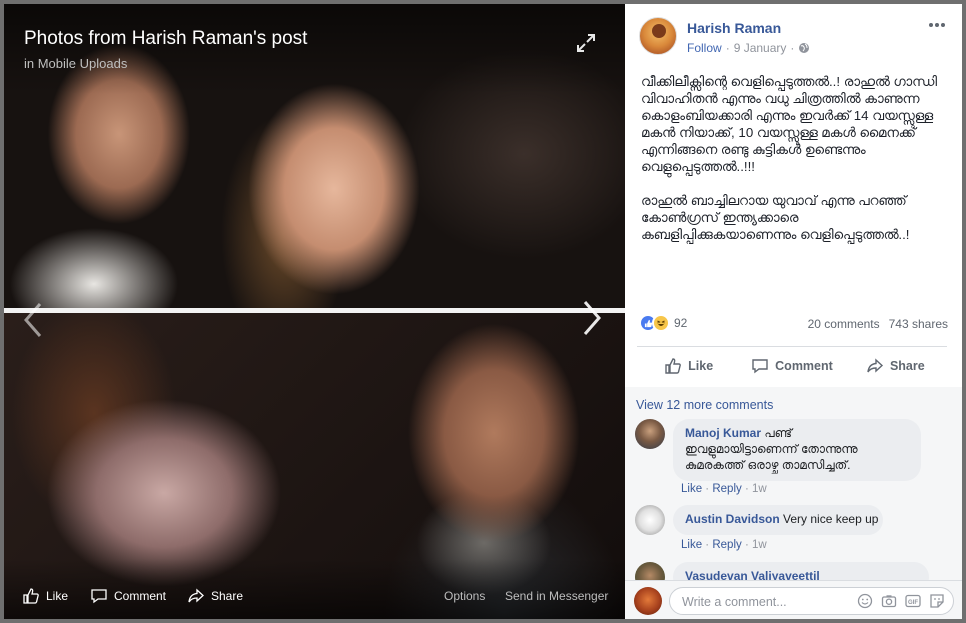 The width and height of the screenshot is (966, 623). I want to click on globe-icon, so click(804, 48).